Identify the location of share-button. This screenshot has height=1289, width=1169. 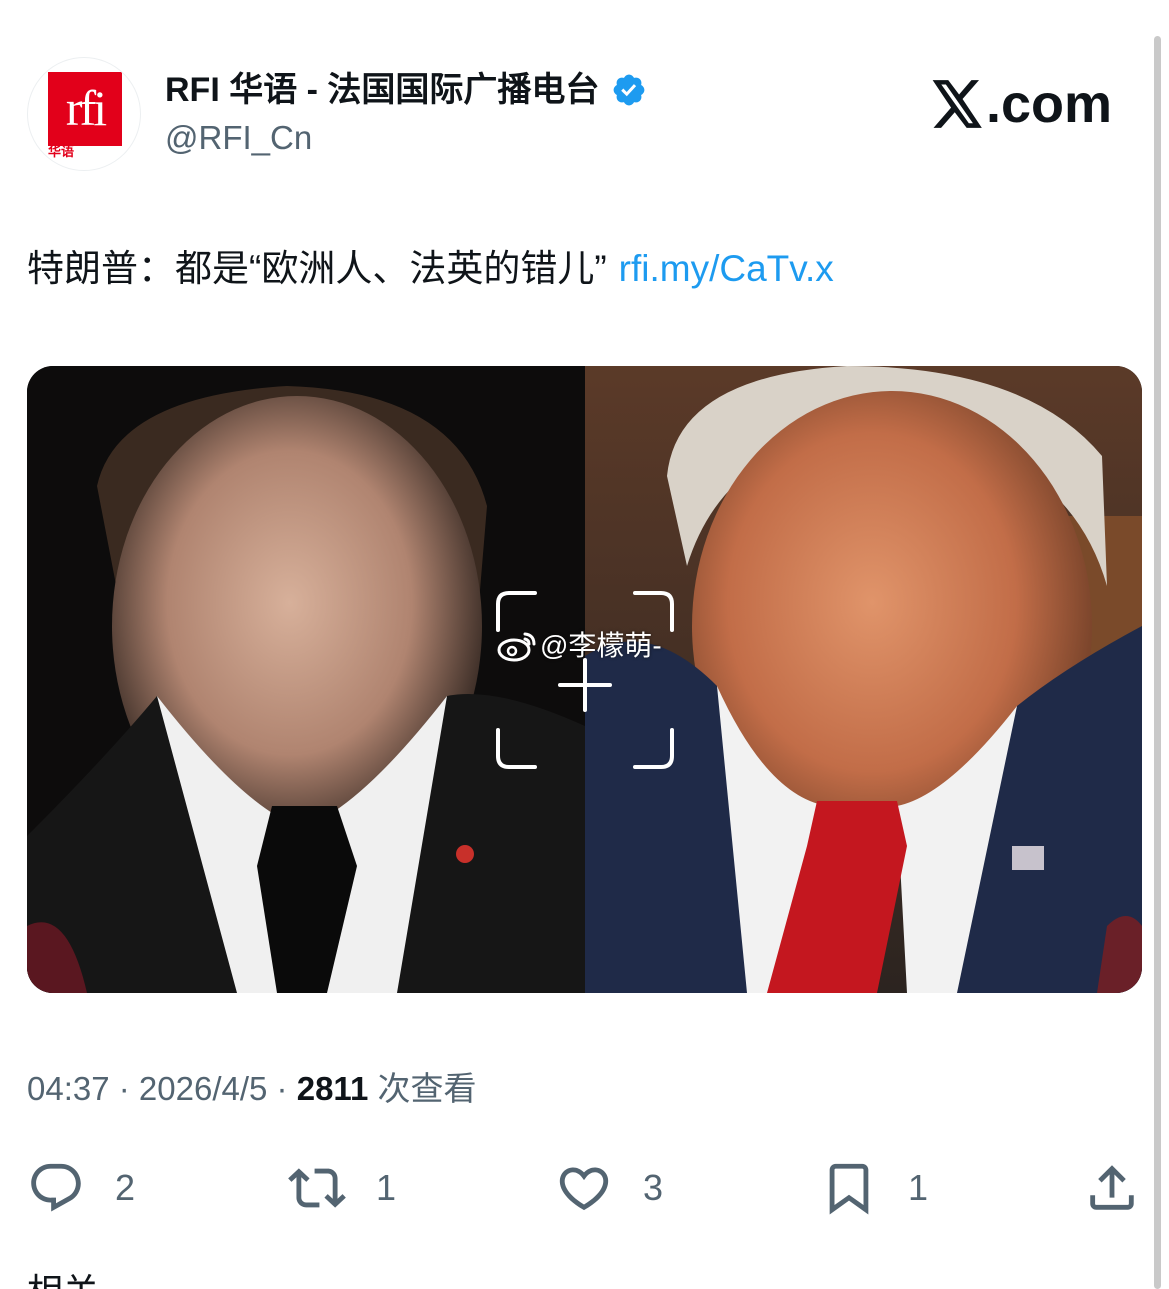
(1112, 1188).